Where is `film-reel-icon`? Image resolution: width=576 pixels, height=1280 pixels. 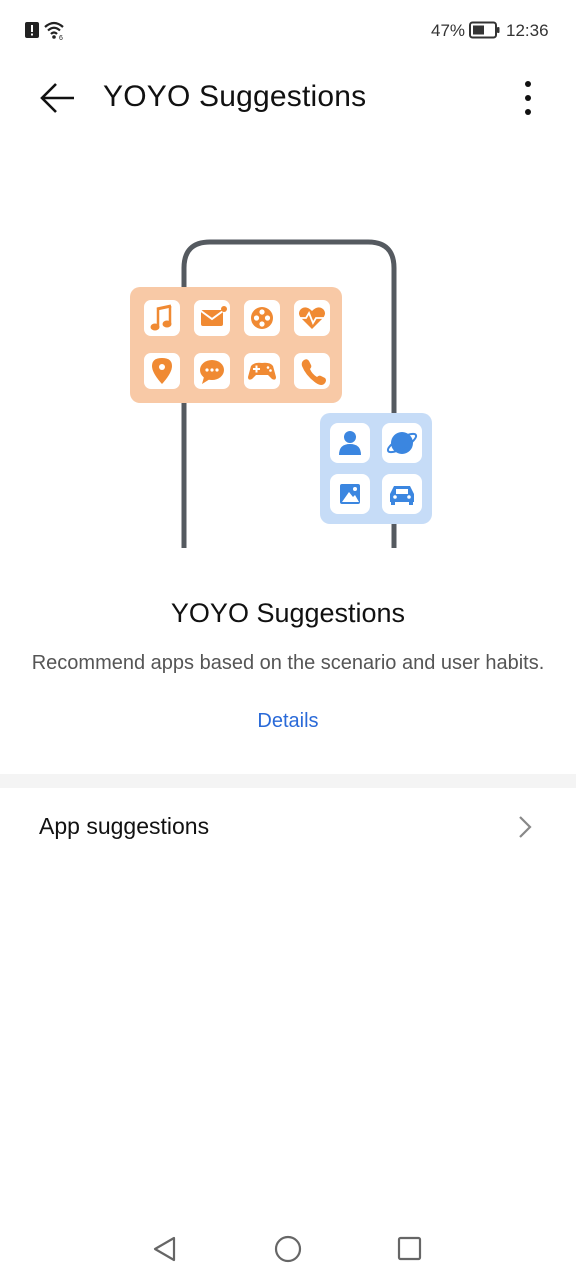
film-reel-icon is located at coordinates (262, 318).